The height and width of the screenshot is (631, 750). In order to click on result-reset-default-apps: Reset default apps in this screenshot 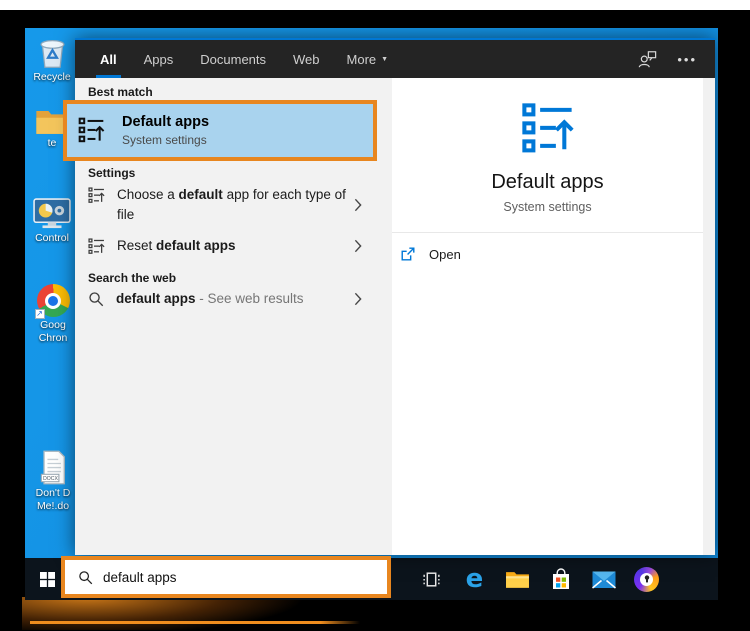, I will do `click(226, 246)`.